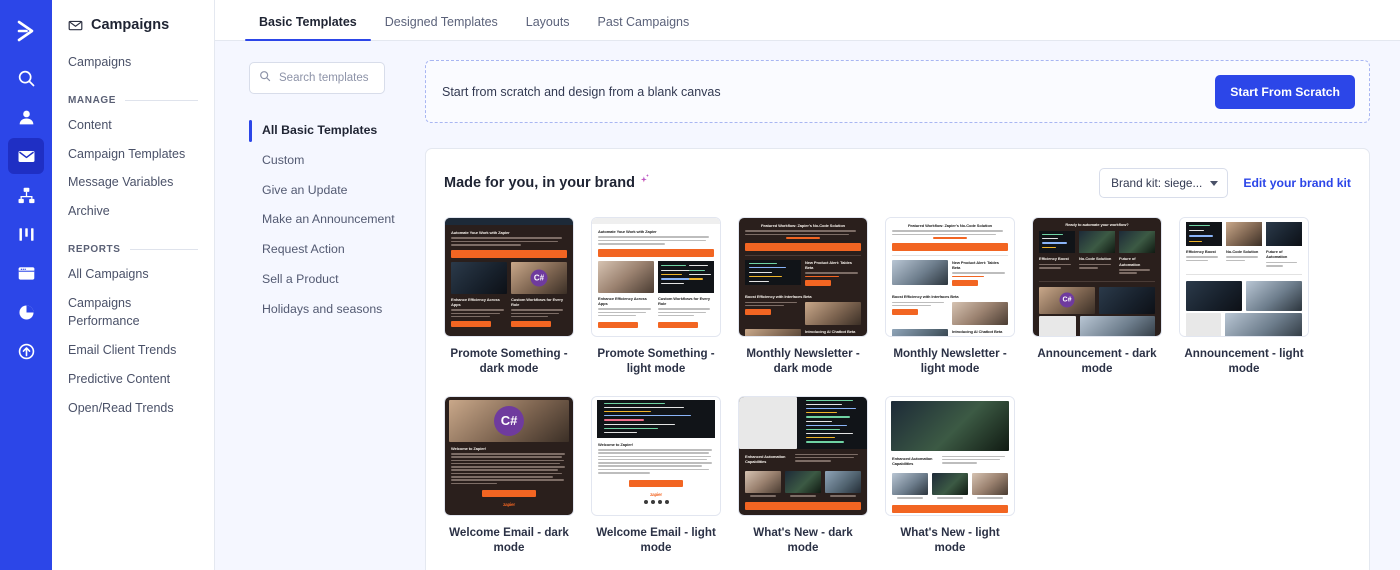 This screenshot has height=570, width=1400. What do you see at coordinates (509, 505) in the screenshot?
I see `mock-wordmark: zapier` at bounding box center [509, 505].